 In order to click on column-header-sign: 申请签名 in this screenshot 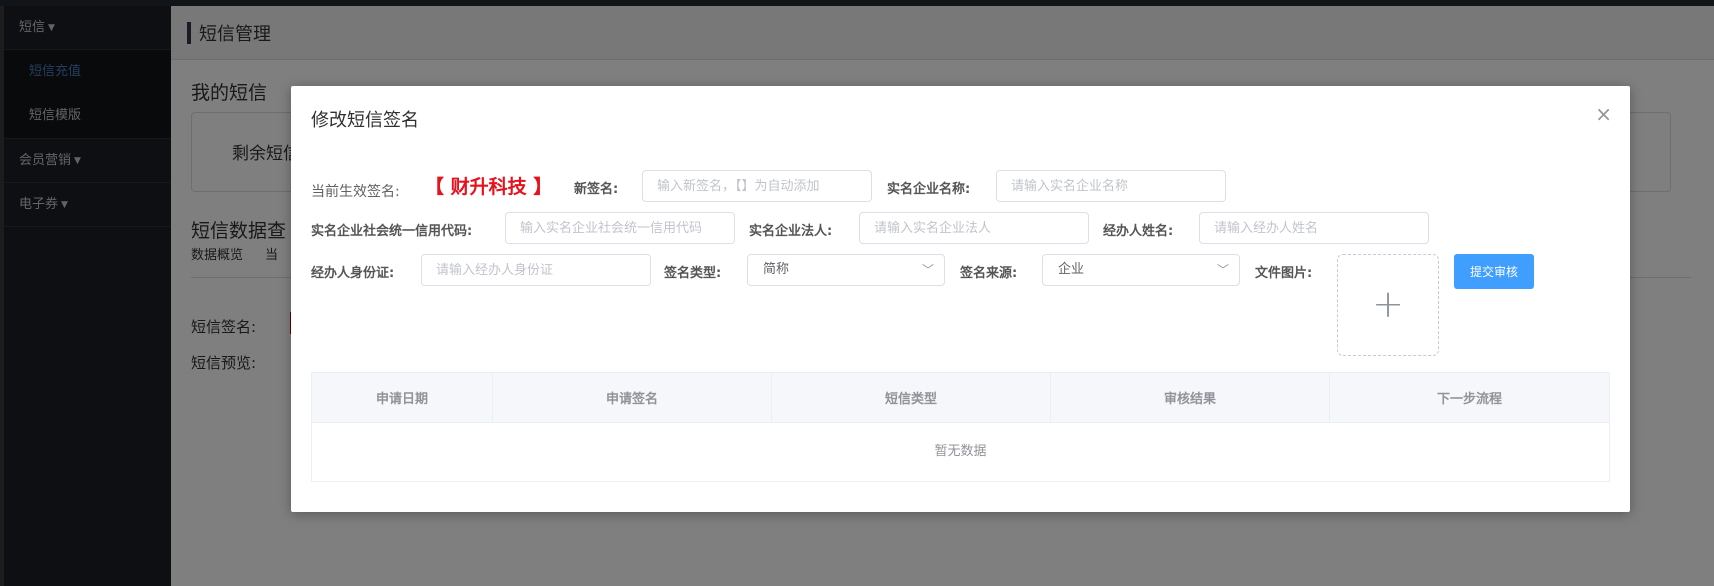, I will do `click(632, 397)`.